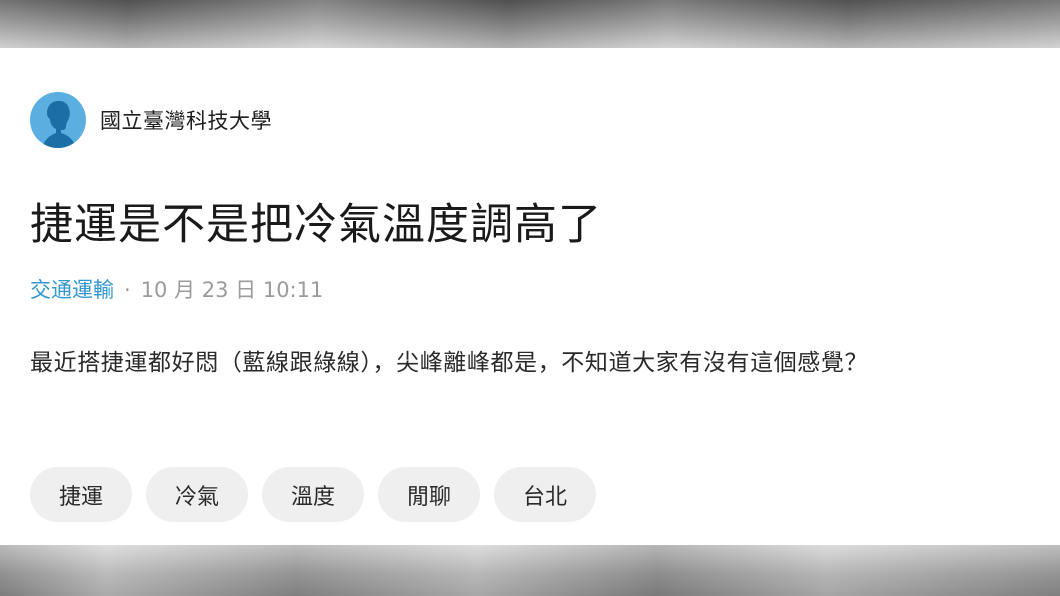 Image resolution: width=1060 pixels, height=596 pixels. I want to click on post-title: 捷運是不是把冷氣溫度調高了, so click(316, 225).